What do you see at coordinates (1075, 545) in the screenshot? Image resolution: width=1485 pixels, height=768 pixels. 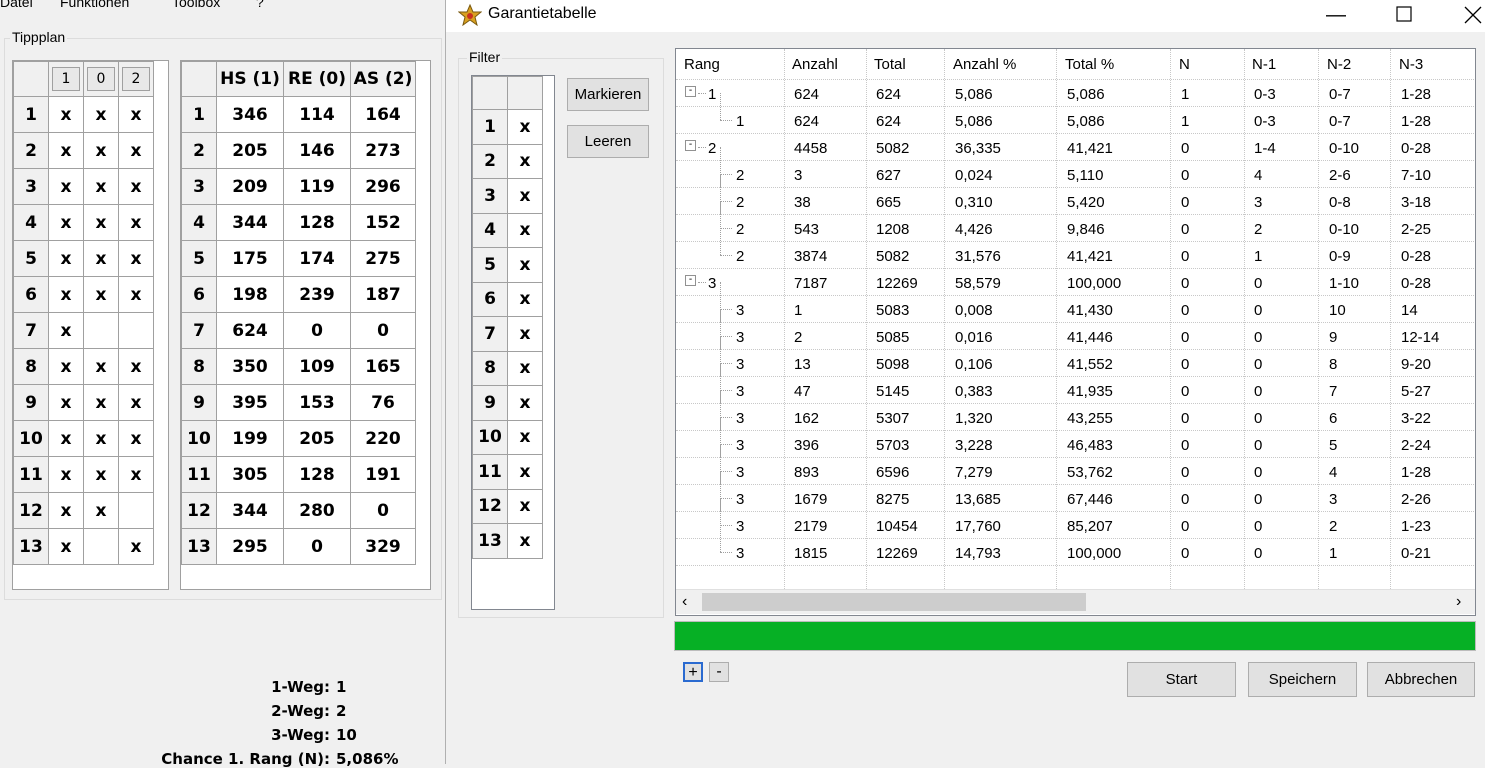 I see `tree-row: 3 1815 12269 14,793 100,000 0 0 1 0-21` at bounding box center [1075, 545].